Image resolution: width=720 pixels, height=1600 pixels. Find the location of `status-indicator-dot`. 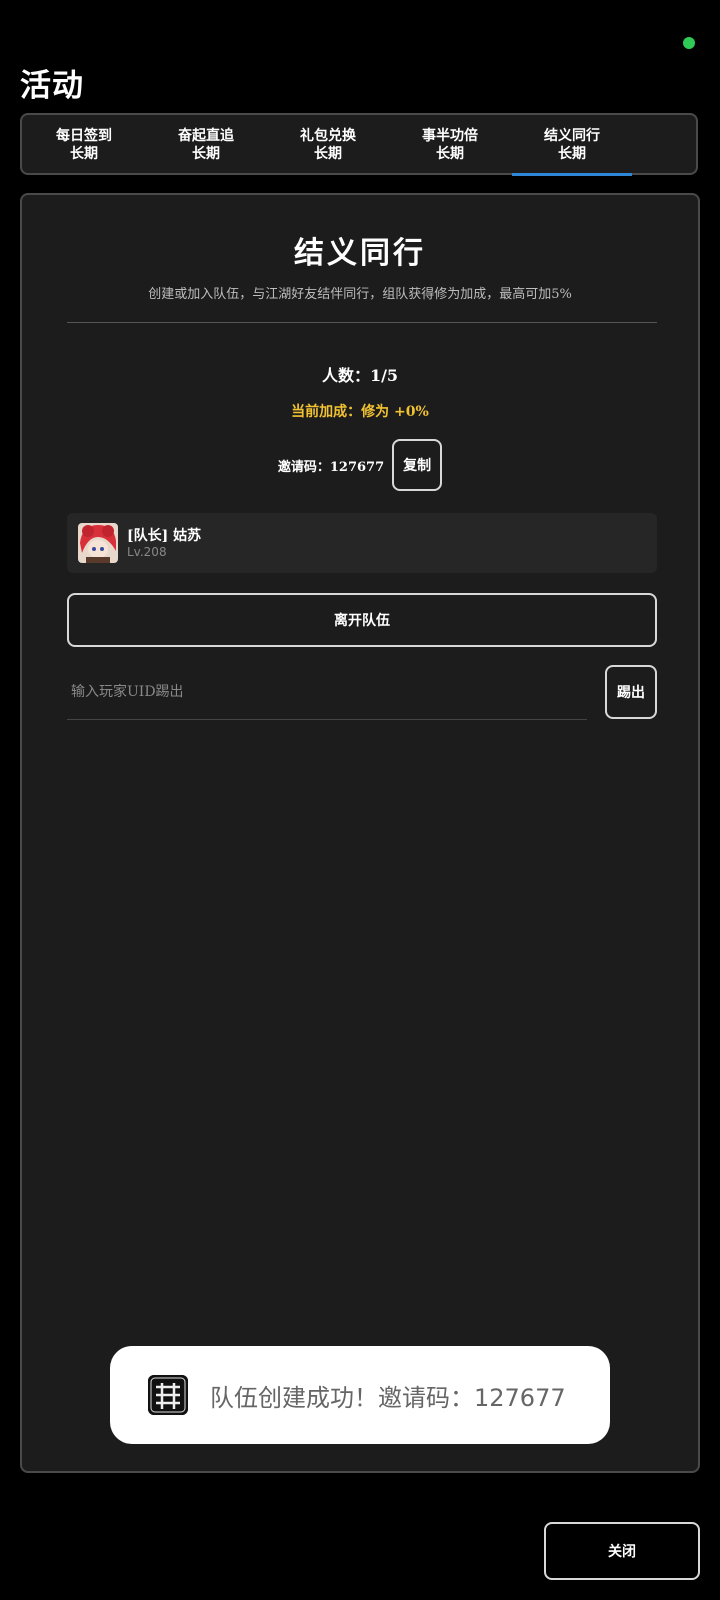

status-indicator-dot is located at coordinates (689, 43).